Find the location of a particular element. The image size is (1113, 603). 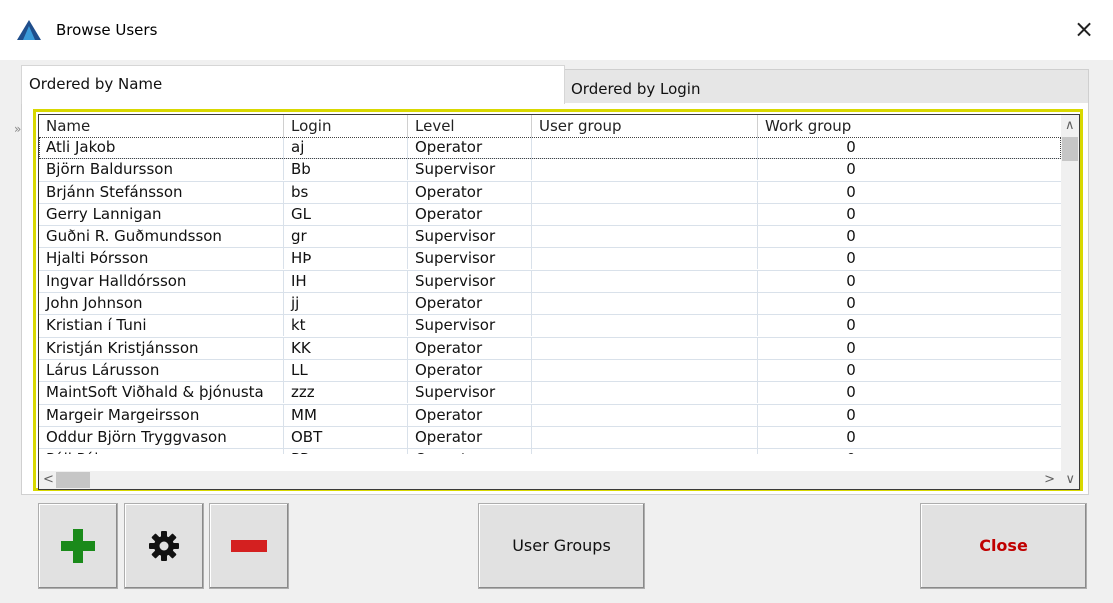

cell-name: Páll Pálsson is located at coordinates (161, 451).